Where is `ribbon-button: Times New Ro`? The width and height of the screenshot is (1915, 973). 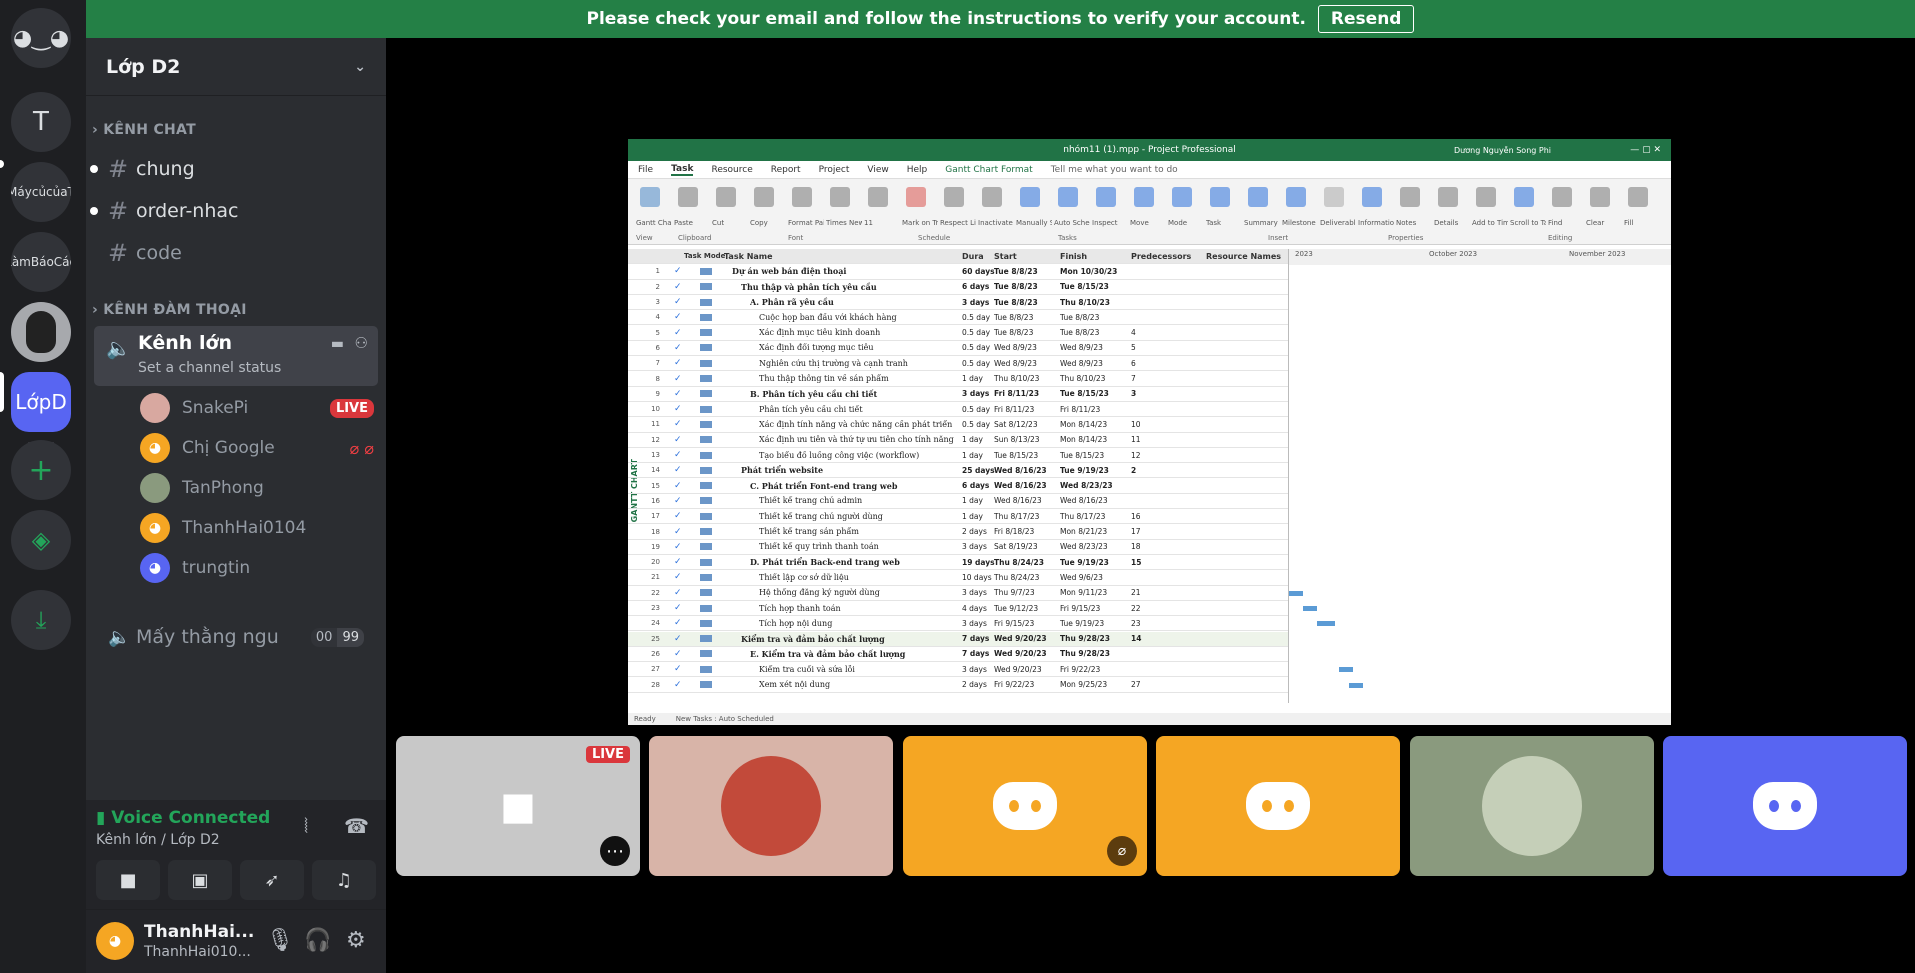
ribbon-button: Times New Ro is located at coordinates (844, 223).